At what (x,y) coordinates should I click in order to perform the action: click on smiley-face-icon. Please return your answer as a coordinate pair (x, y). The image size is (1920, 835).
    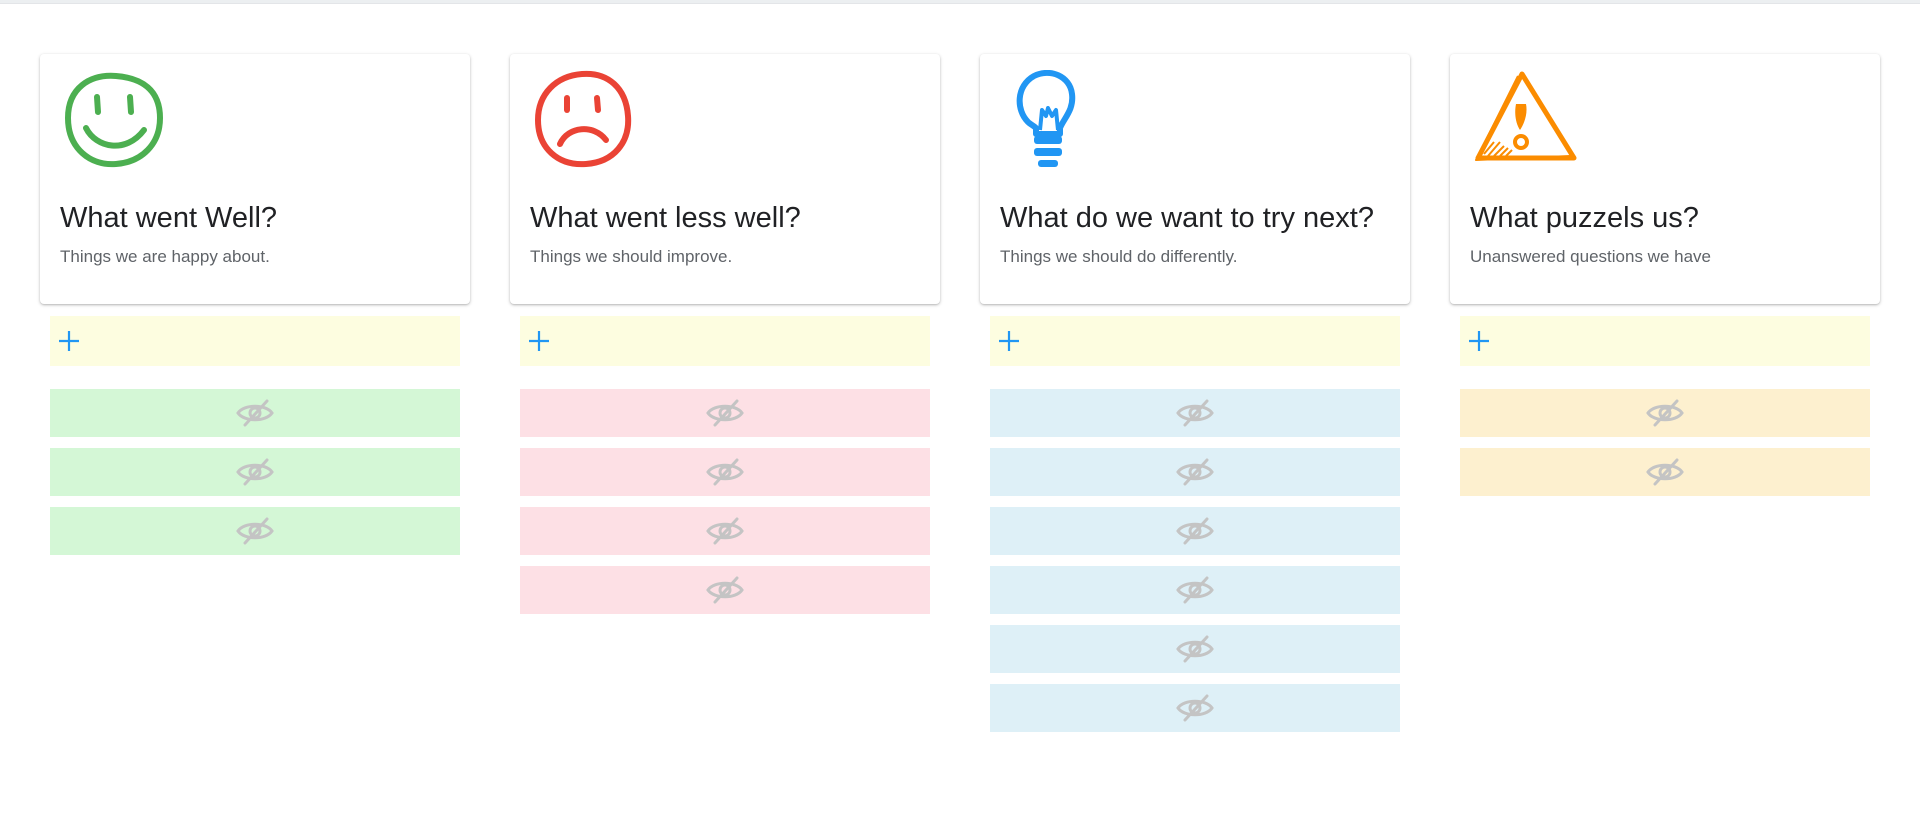
    Looking at the image, I should click on (114, 120).